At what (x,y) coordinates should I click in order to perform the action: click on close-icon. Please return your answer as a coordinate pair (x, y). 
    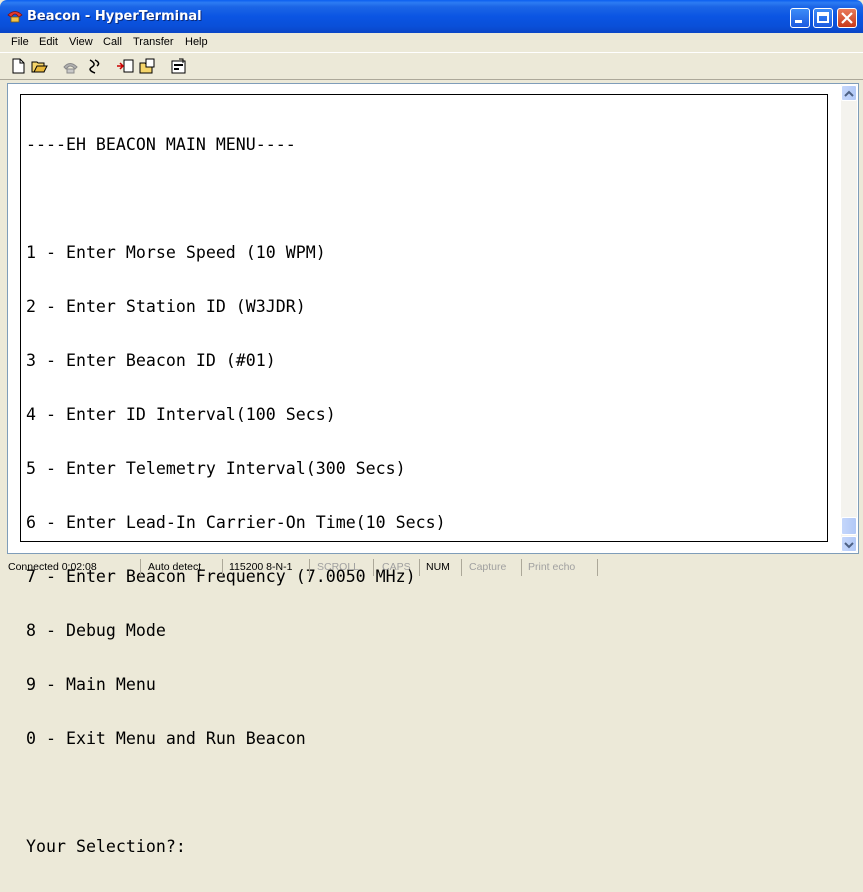
    Looking at the image, I should click on (847, 18).